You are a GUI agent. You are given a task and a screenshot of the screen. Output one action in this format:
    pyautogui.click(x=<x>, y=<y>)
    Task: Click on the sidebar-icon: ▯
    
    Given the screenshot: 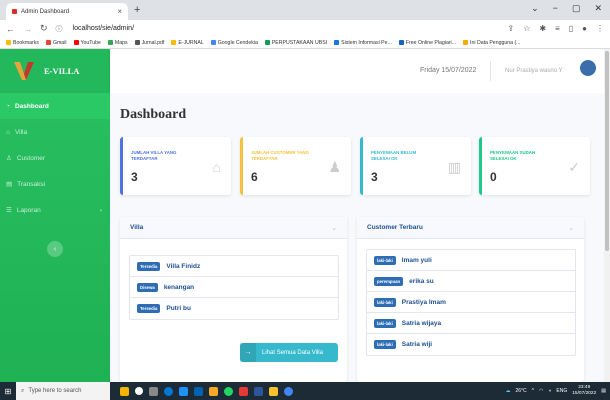 What is the action you would take?
    pyautogui.click(x=571, y=28)
    